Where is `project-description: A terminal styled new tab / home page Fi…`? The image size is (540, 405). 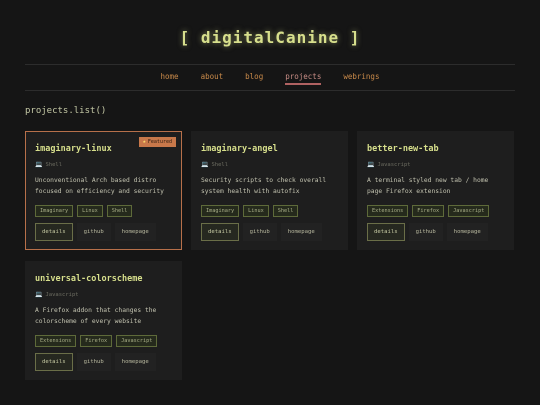
project-description: A terminal styled new tab / home page Fi… is located at coordinates (428, 186).